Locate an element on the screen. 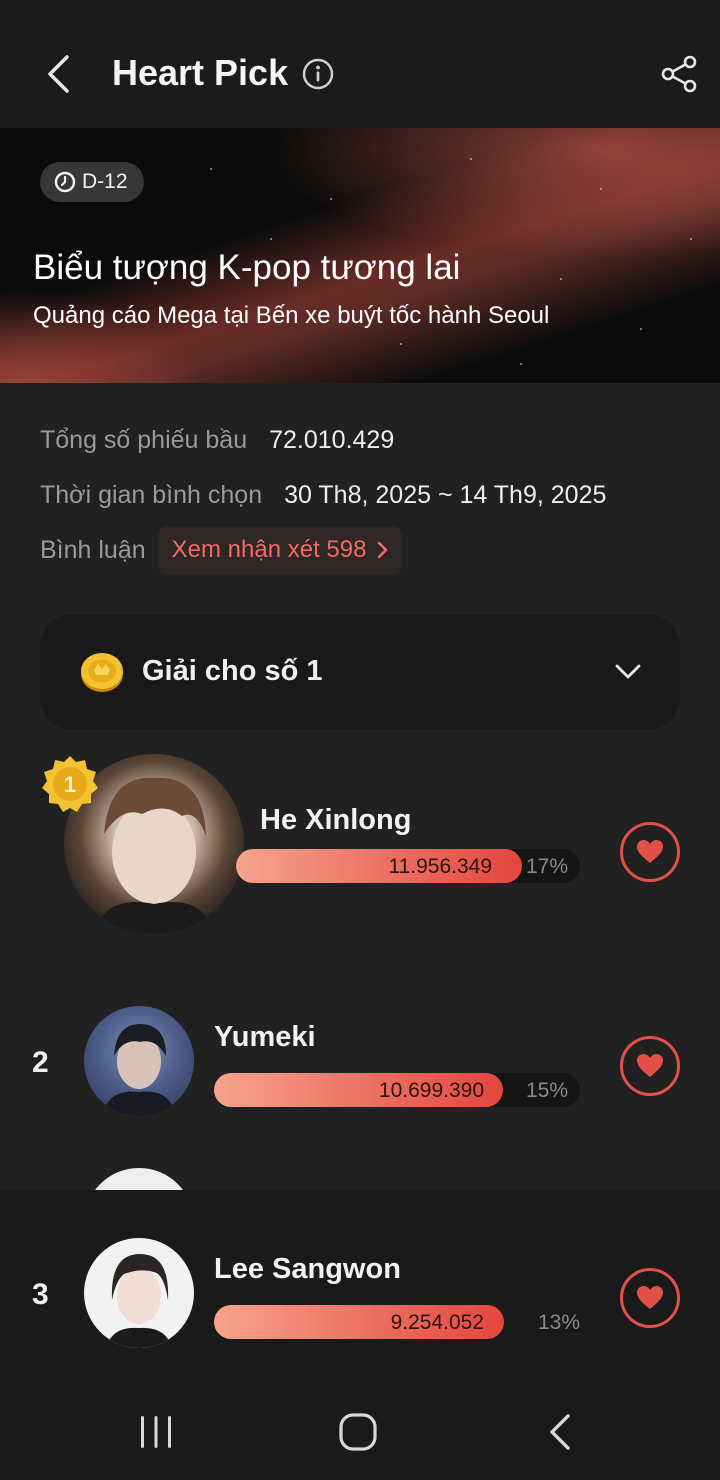  share-icon is located at coordinates (679, 74).